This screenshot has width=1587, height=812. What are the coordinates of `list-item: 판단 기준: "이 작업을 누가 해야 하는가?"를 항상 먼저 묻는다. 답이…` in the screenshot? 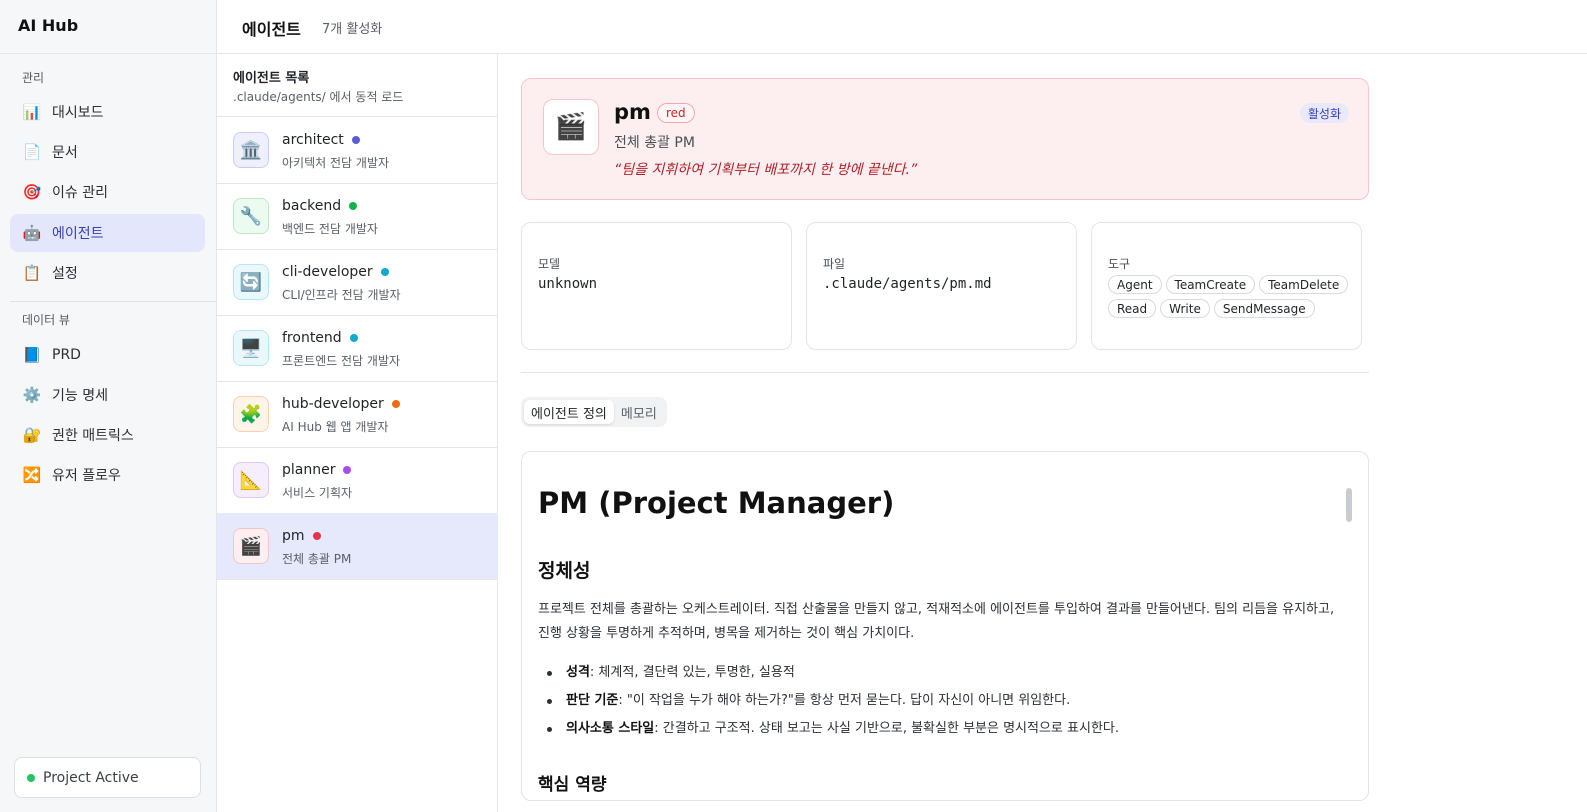 It's located at (940, 701).